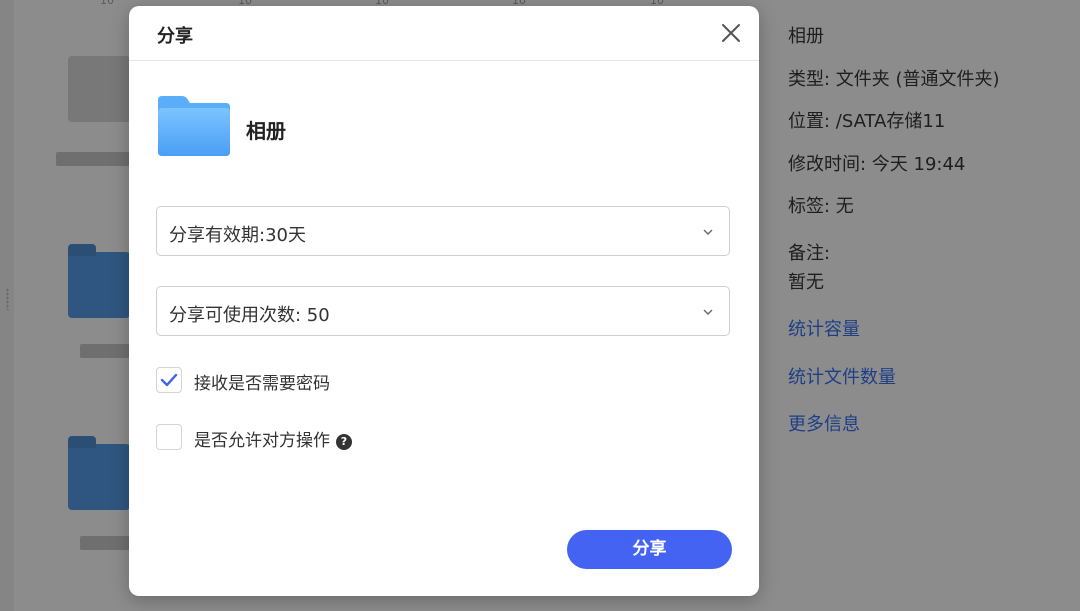 Image resolution: width=1080 pixels, height=611 pixels. Describe the element at coordinates (877, 164) in the screenshot. I see `details-modified: 修改时间: 今天 19:44` at that location.